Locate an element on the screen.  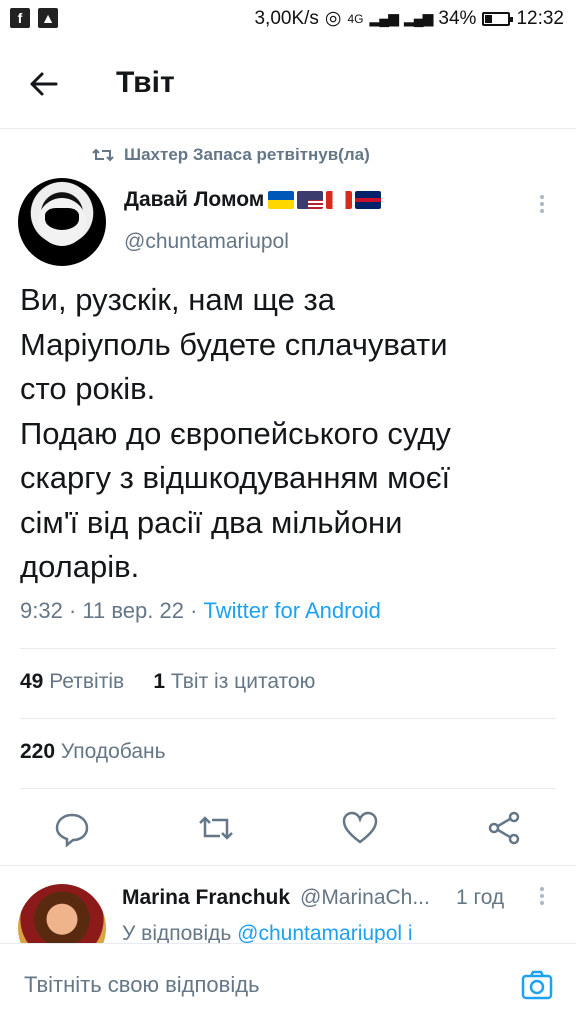
reply-time: 1 год is located at coordinates (480, 897).